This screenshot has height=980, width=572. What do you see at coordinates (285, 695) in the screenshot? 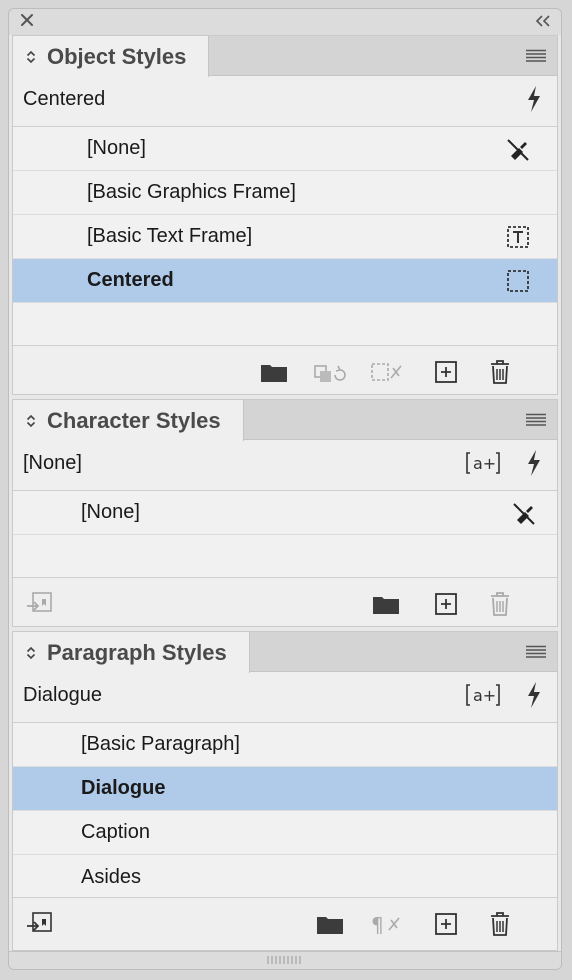
I see `current-paragraph-style: Dialogue a+` at bounding box center [285, 695].